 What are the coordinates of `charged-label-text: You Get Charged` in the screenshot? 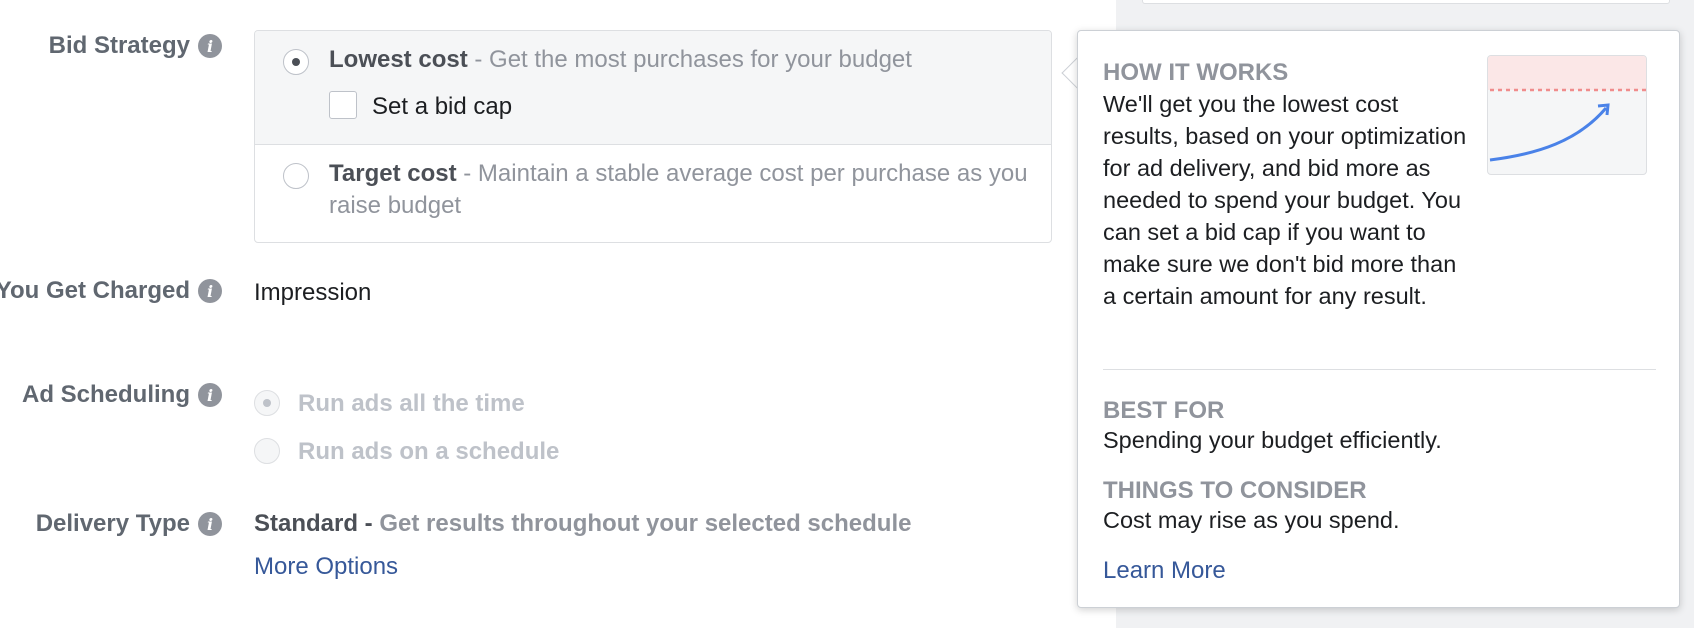 It's located at (95, 290).